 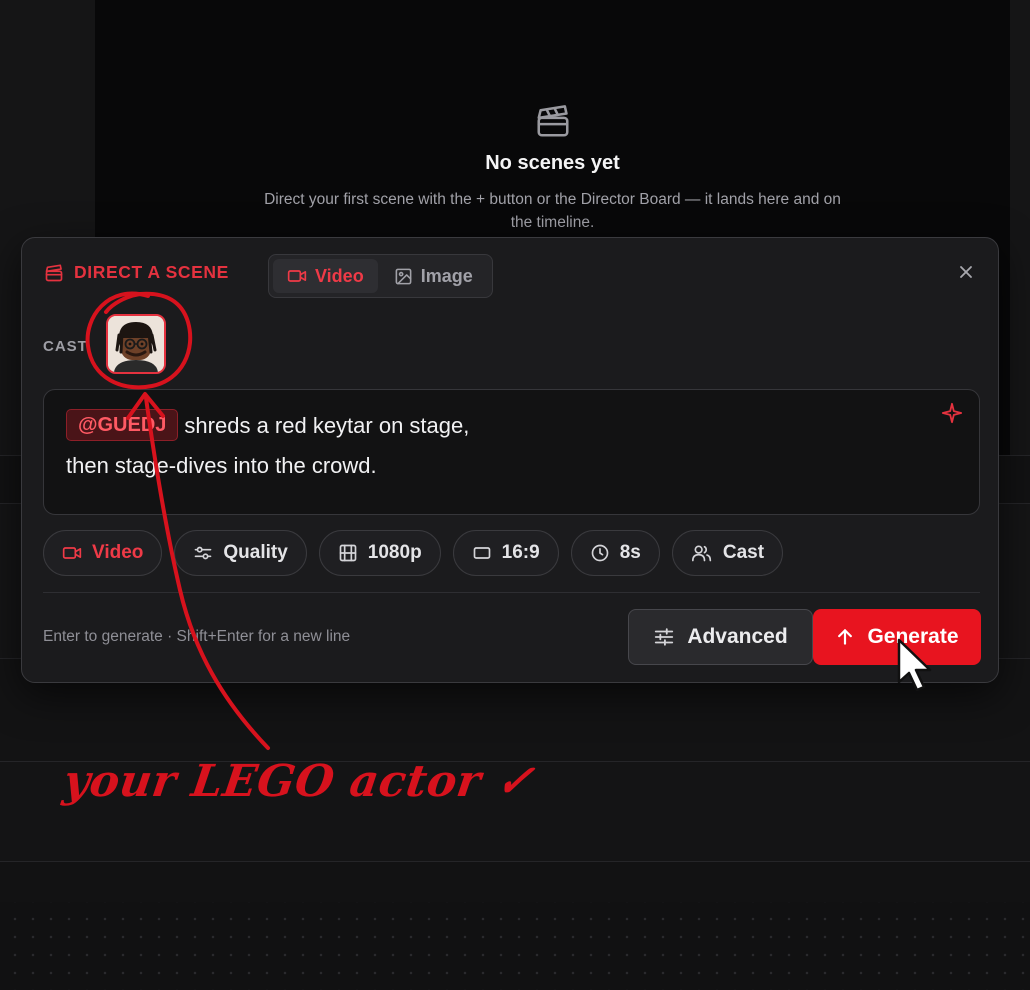 I want to click on sliders-icon, so click(x=203, y=553).